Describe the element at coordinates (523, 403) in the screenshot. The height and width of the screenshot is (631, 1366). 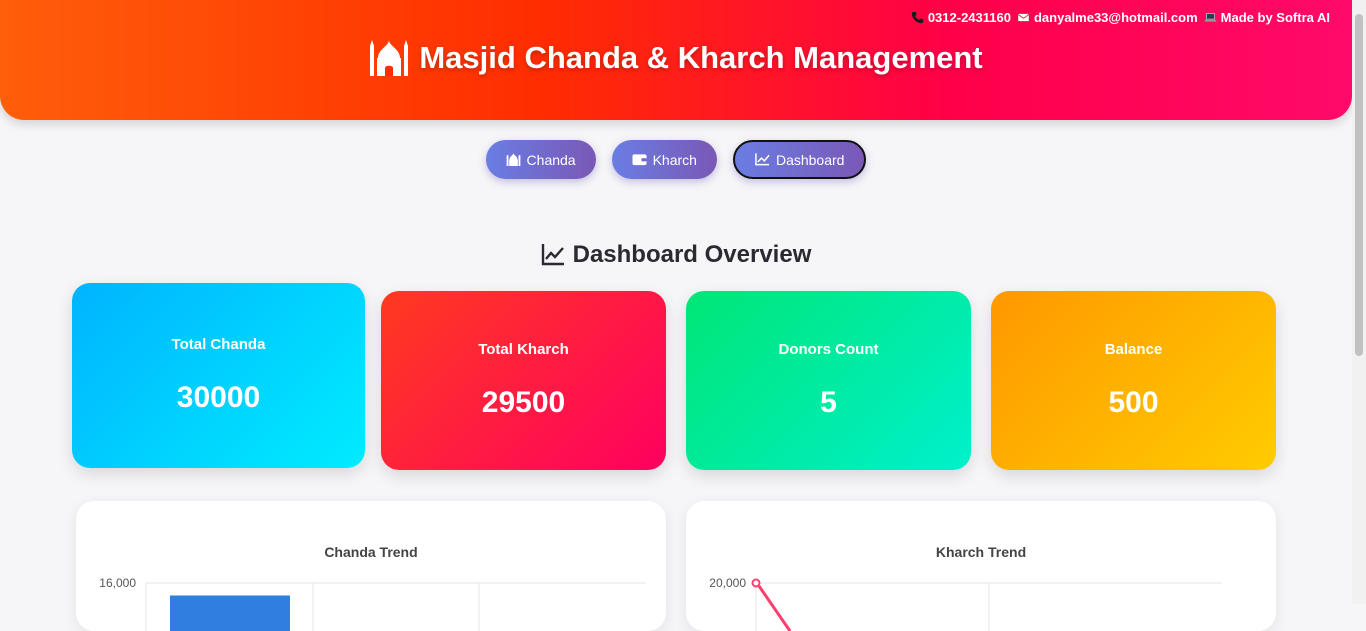
I see `stat-value: 29500` at that location.